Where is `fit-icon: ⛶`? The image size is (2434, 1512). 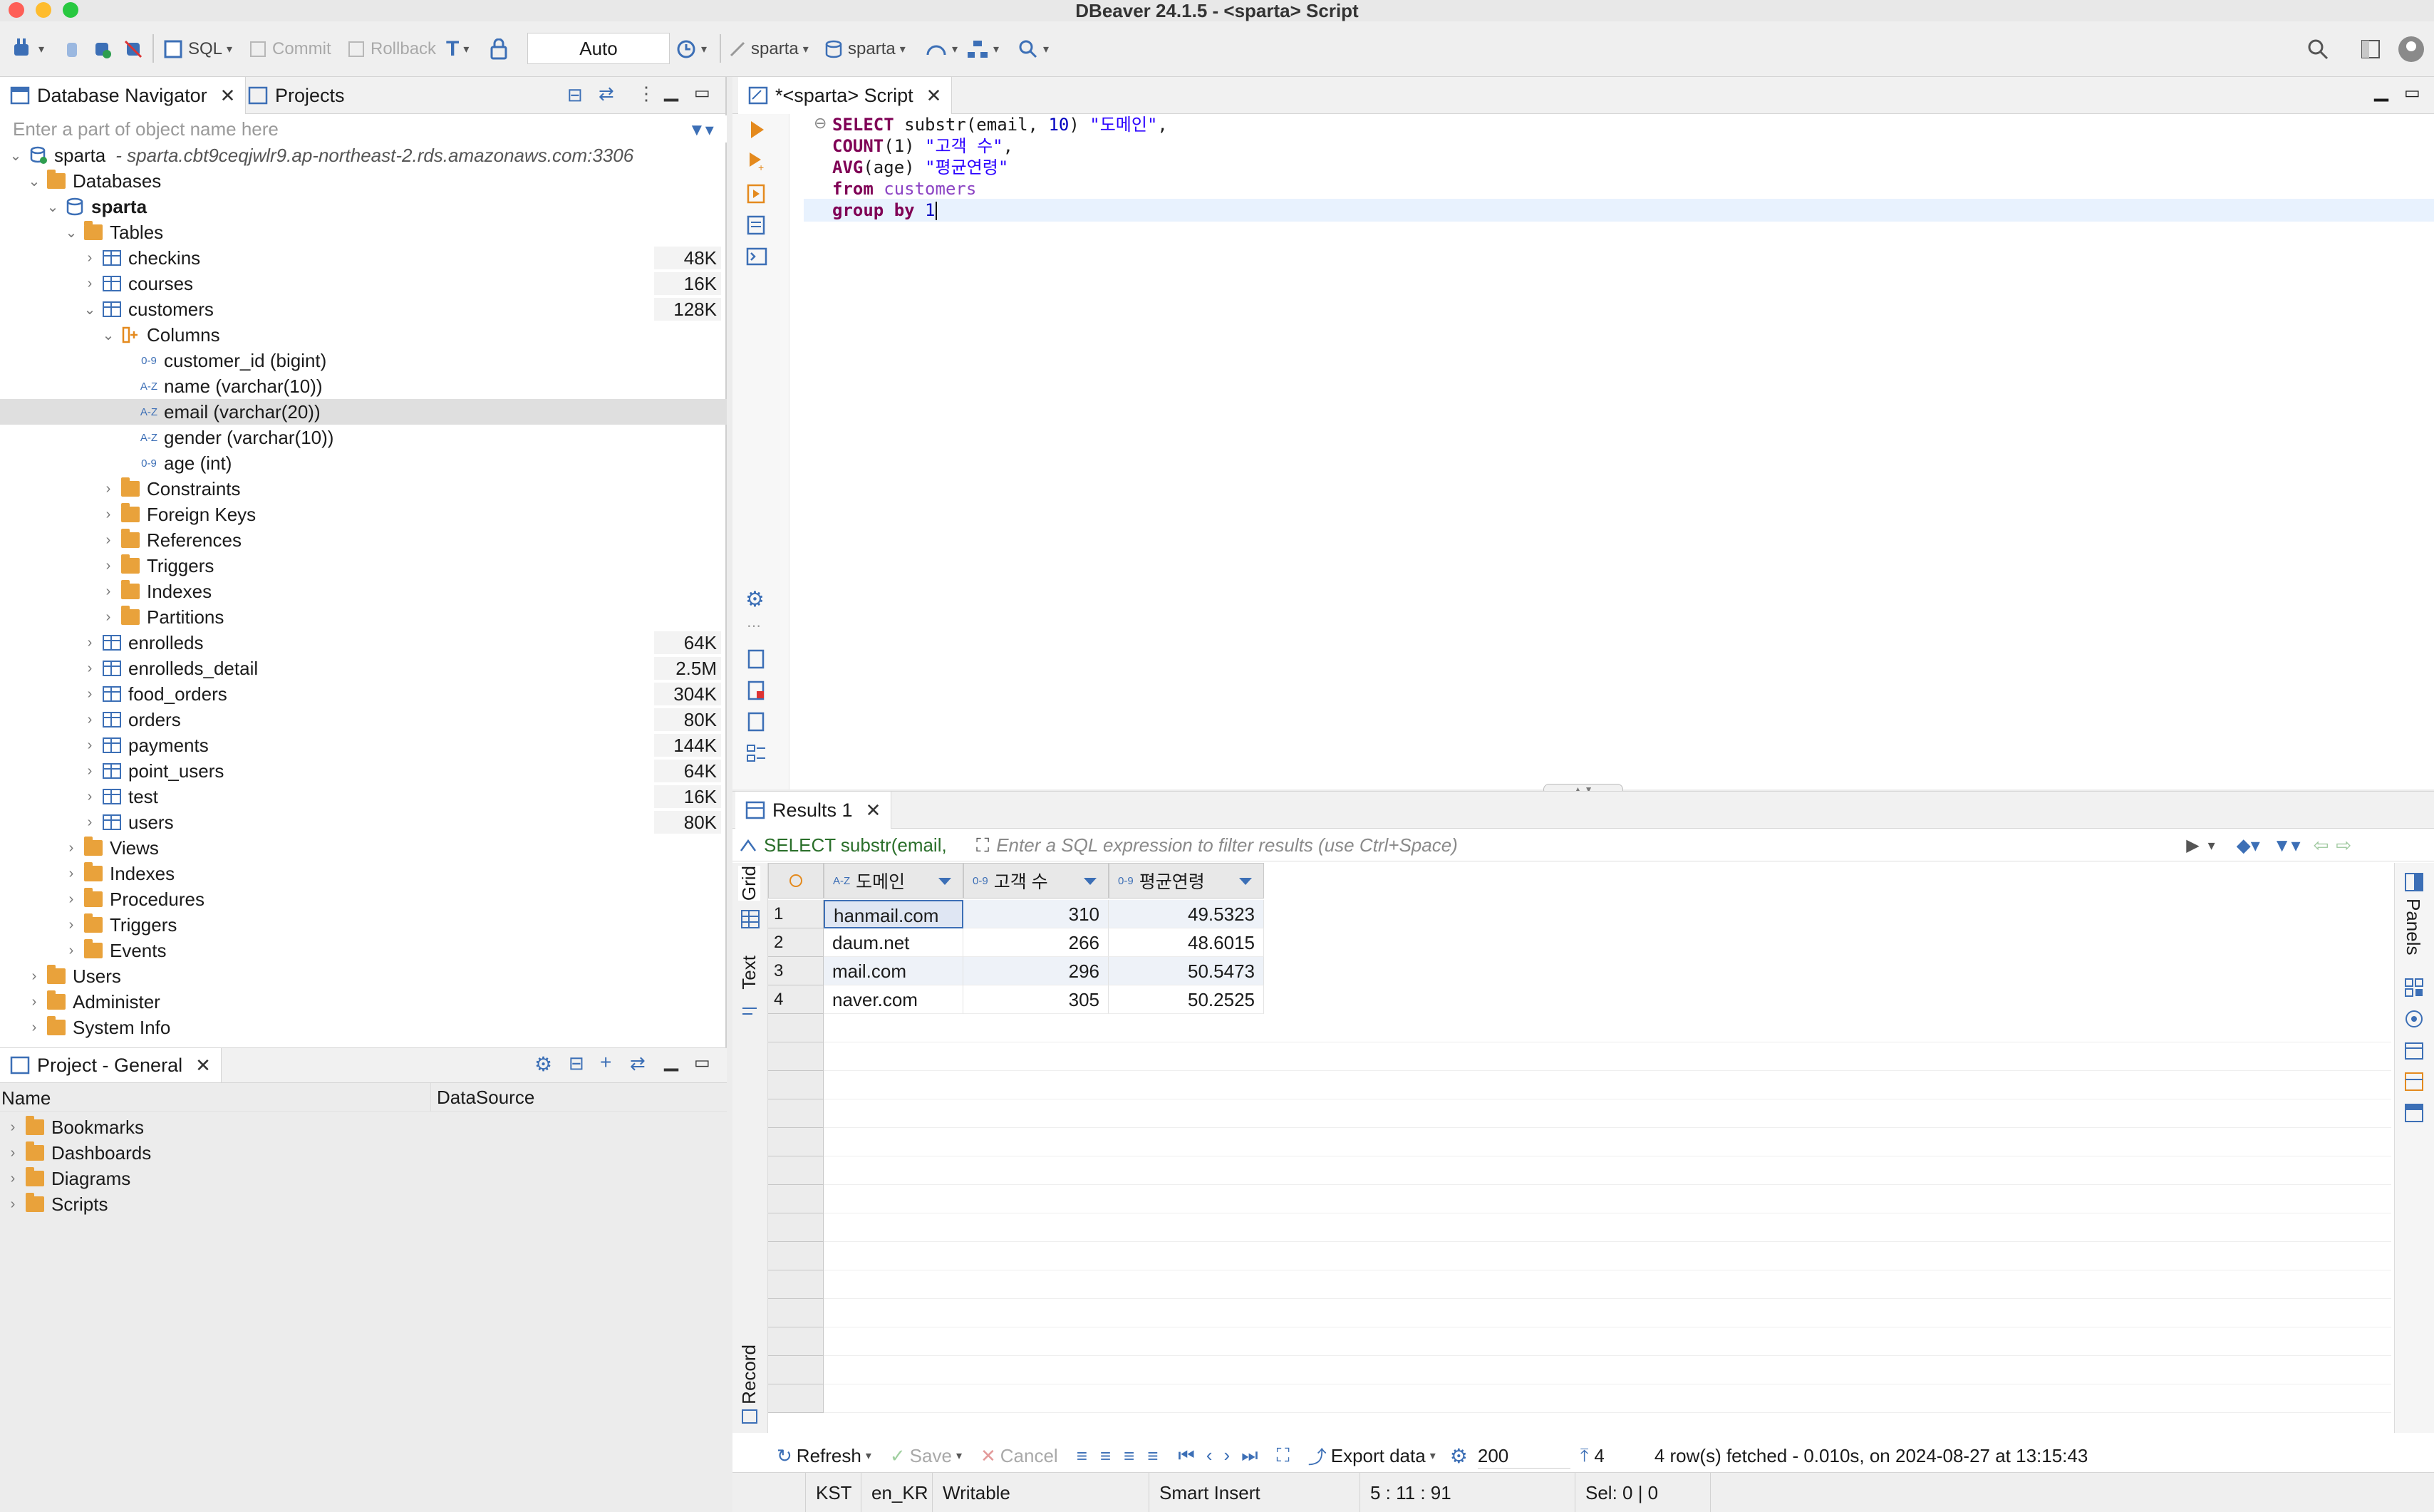
fit-icon: ⛶ is located at coordinates (1283, 1455).